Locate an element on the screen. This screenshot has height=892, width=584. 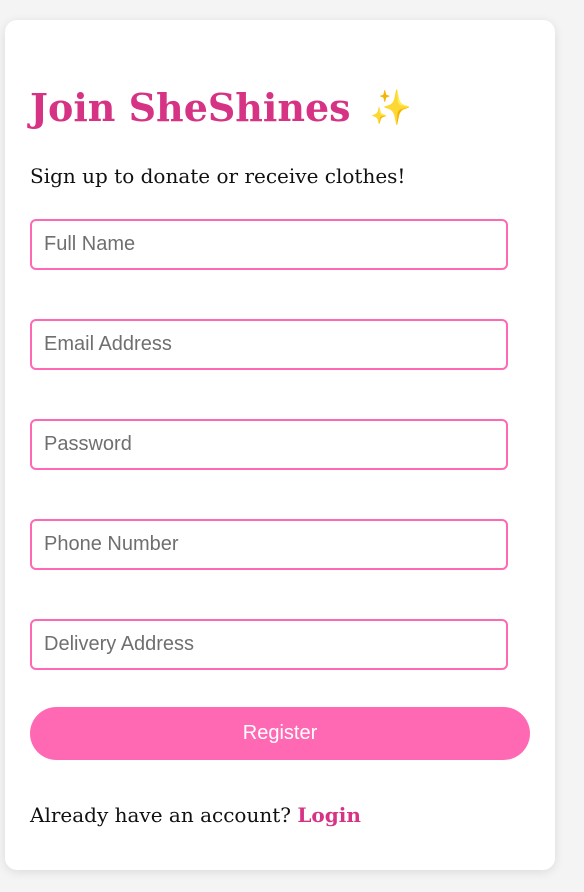
email-input is located at coordinates (269, 344).